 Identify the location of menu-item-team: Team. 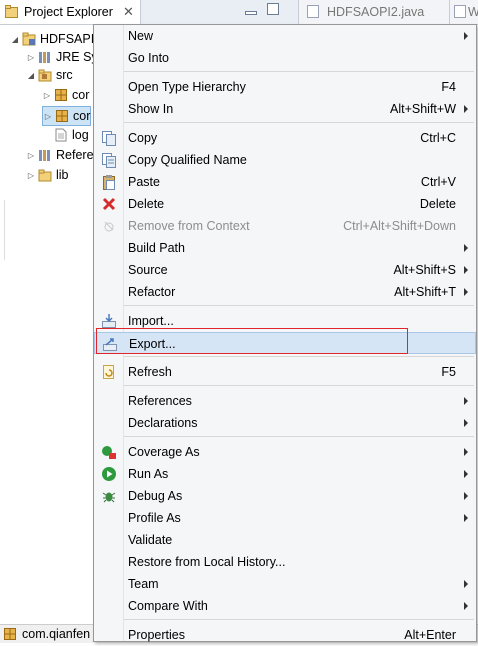
(285, 584).